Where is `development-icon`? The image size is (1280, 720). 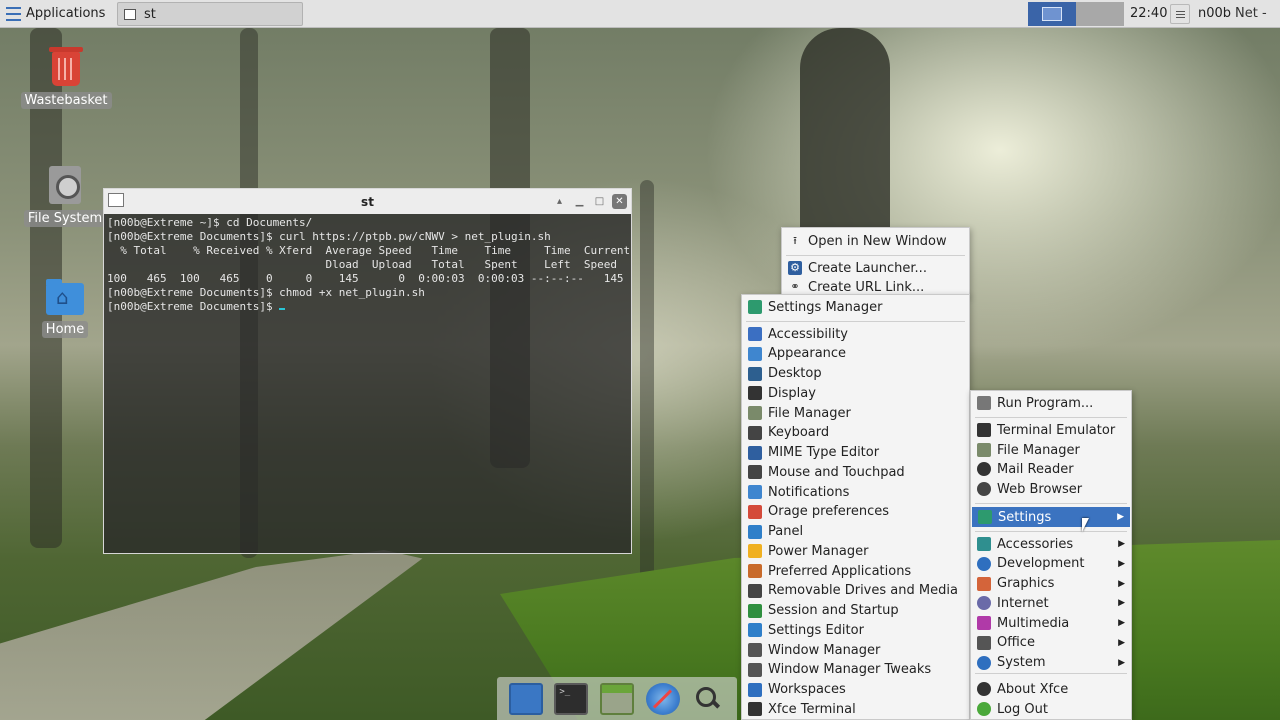
development-icon is located at coordinates (984, 563).